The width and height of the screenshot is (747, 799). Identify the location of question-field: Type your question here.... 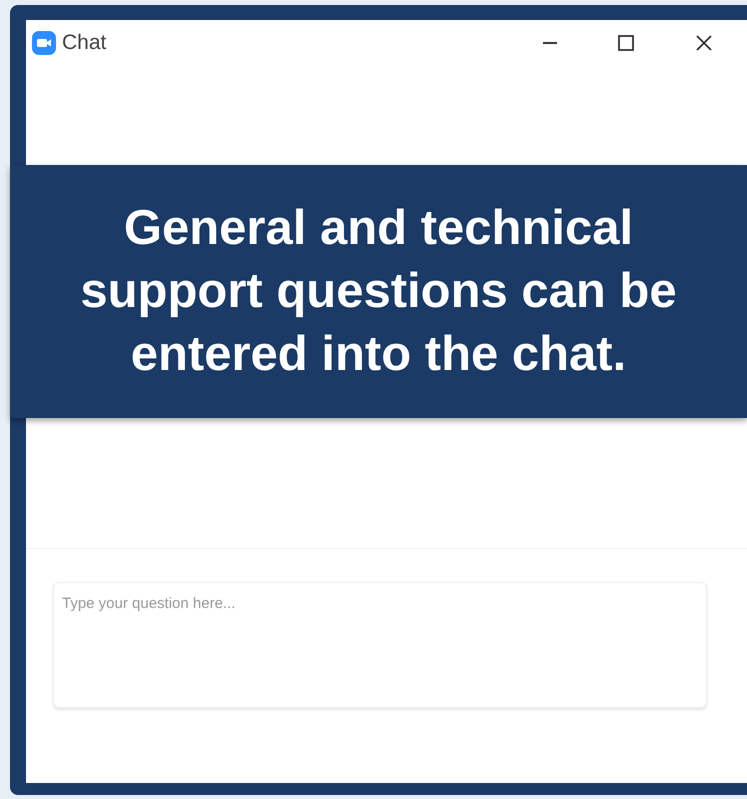
(380, 645).